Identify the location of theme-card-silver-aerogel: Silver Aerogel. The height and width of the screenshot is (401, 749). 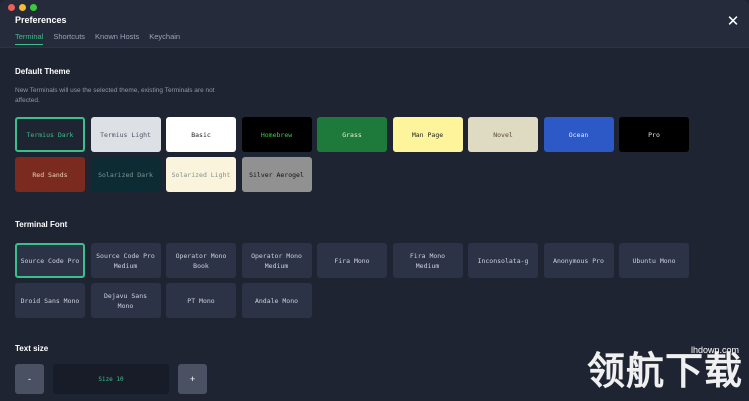
(276, 174).